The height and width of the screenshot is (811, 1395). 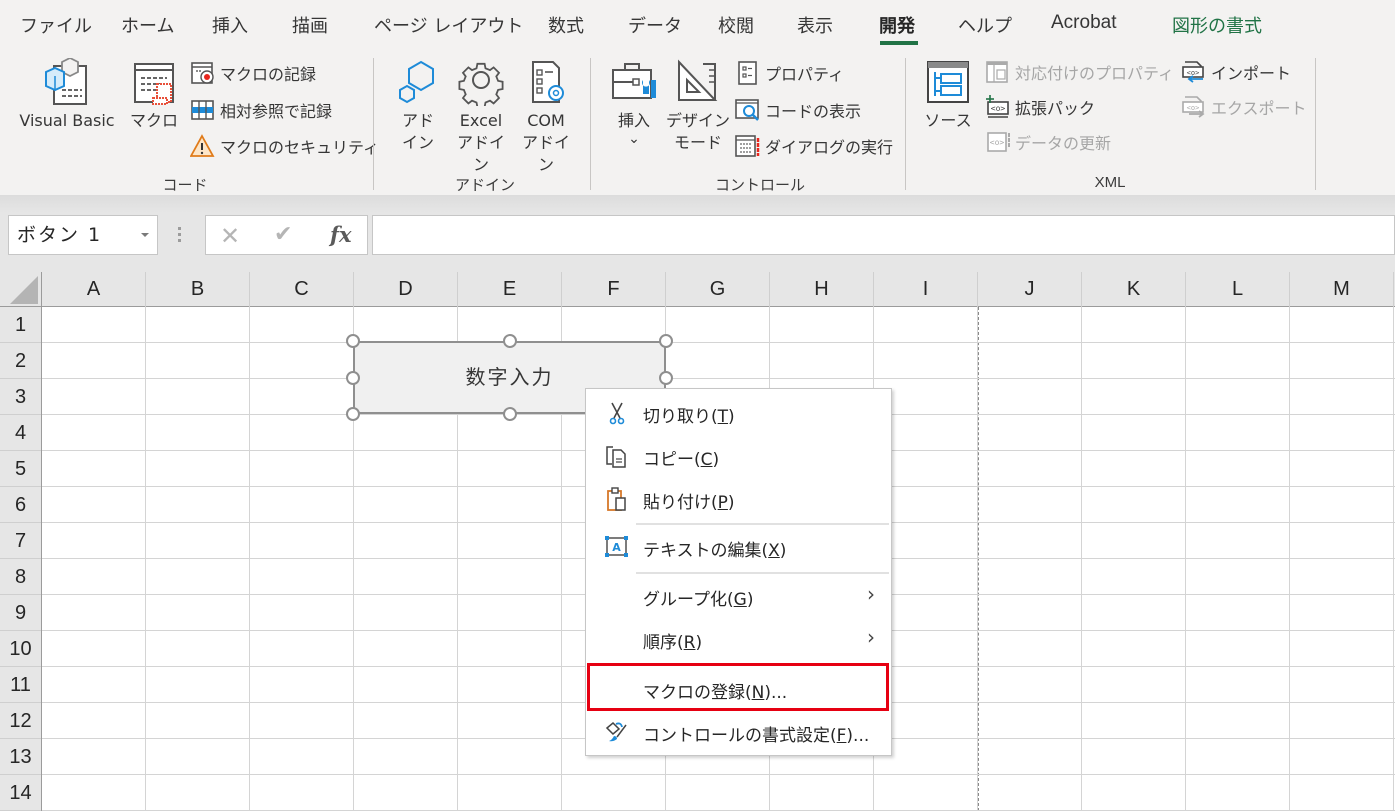 What do you see at coordinates (1048, 142) in the screenshot?
I see `refresh-data-button: <o> データの更新` at bounding box center [1048, 142].